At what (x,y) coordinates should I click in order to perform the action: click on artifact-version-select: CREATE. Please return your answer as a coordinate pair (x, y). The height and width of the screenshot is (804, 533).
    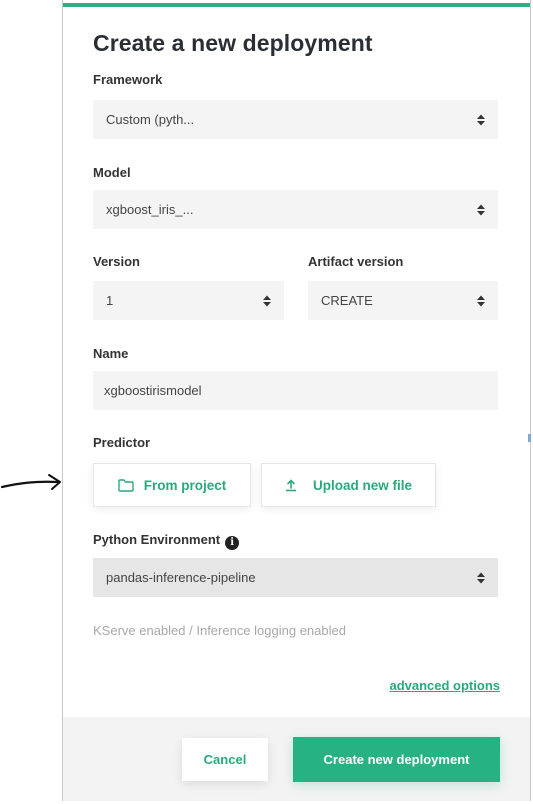
    Looking at the image, I should click on (403, 300).